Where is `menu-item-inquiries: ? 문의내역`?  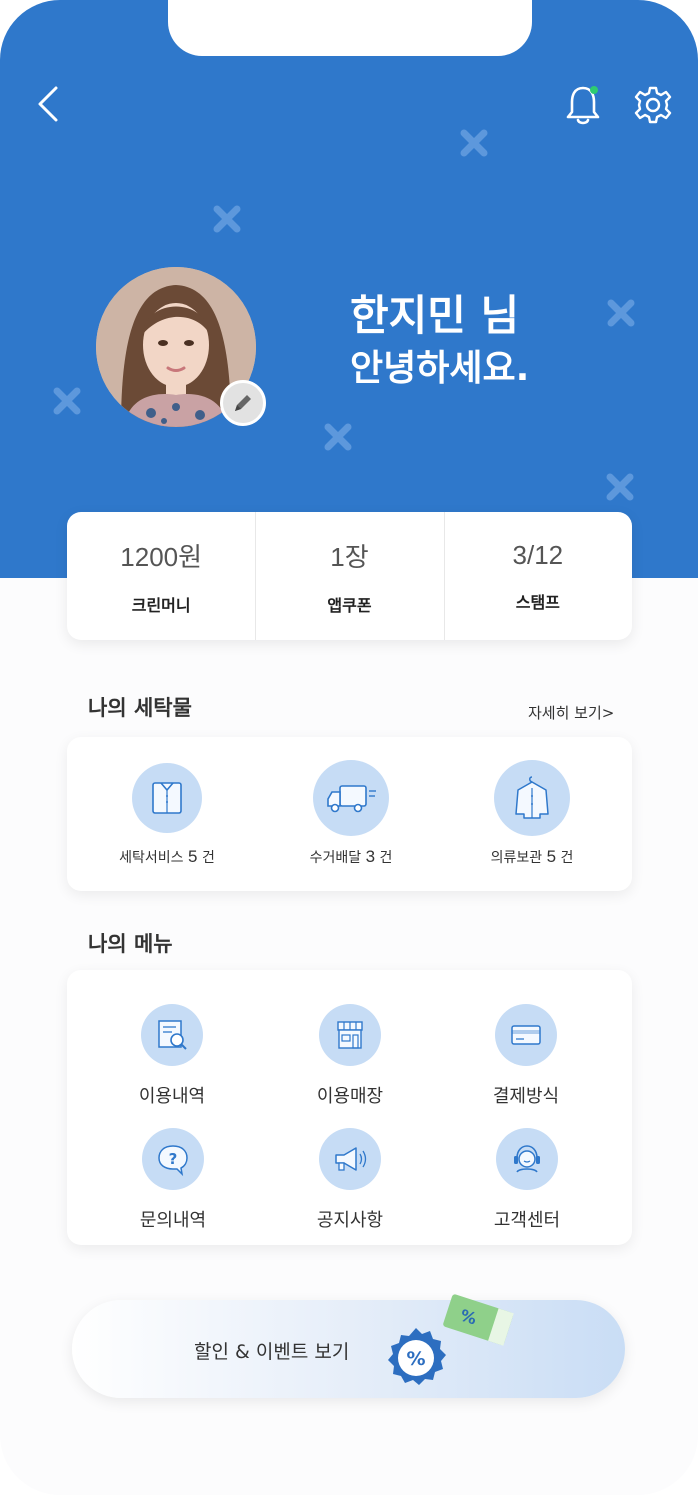
menu-item-inquiries: ? 문의내역 is located at coordinates (173, 1180).